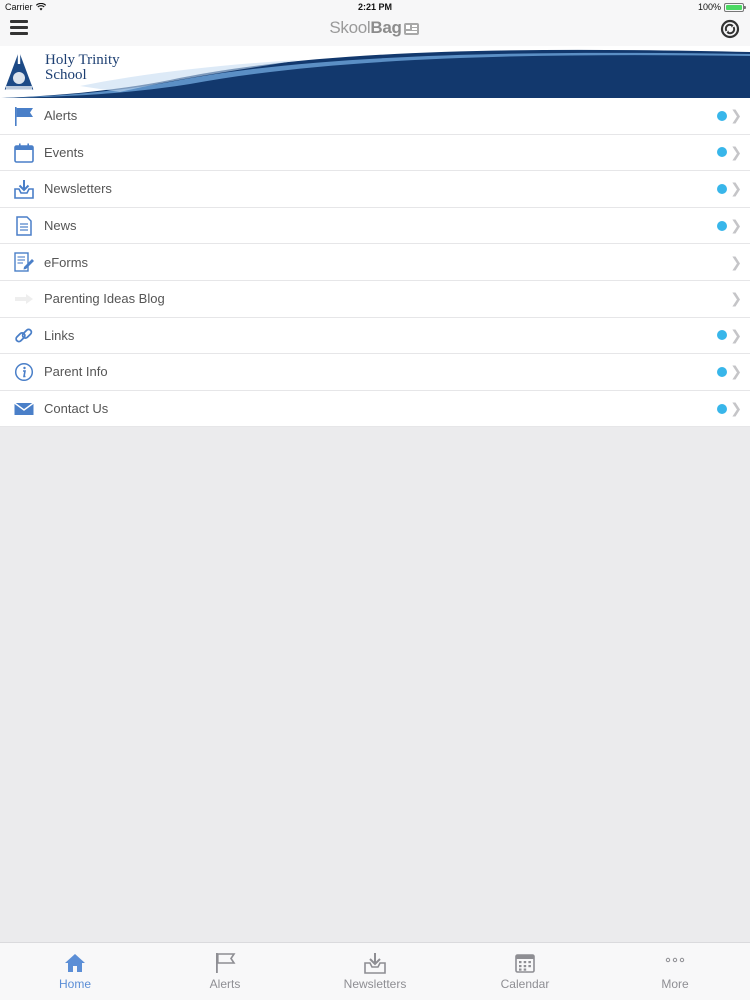 The height and width of the screenshot is (1000, 750). I want to click on status-bar: Carrier 2:21 PM 100%, so click(375, 7).